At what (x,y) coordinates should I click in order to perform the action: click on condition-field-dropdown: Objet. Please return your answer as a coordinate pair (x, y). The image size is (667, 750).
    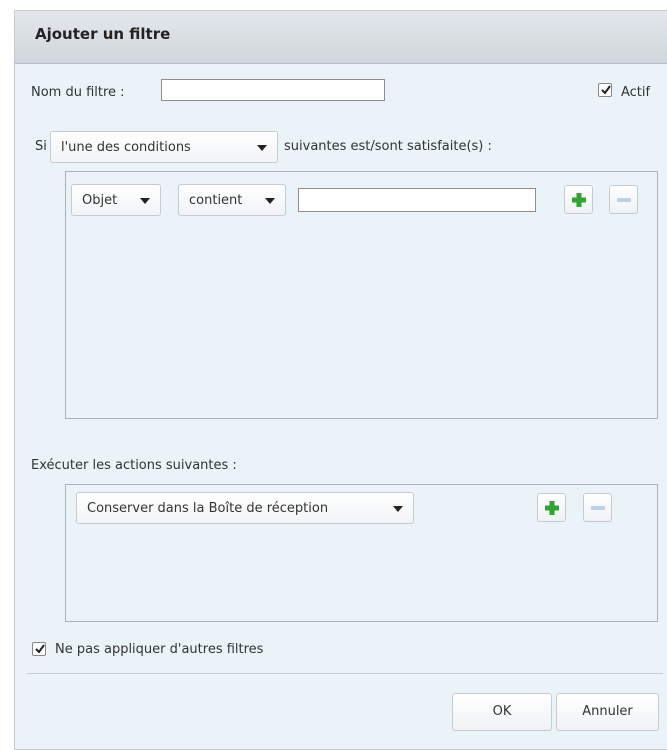
    Looking at the image, I should click on (116, 200).